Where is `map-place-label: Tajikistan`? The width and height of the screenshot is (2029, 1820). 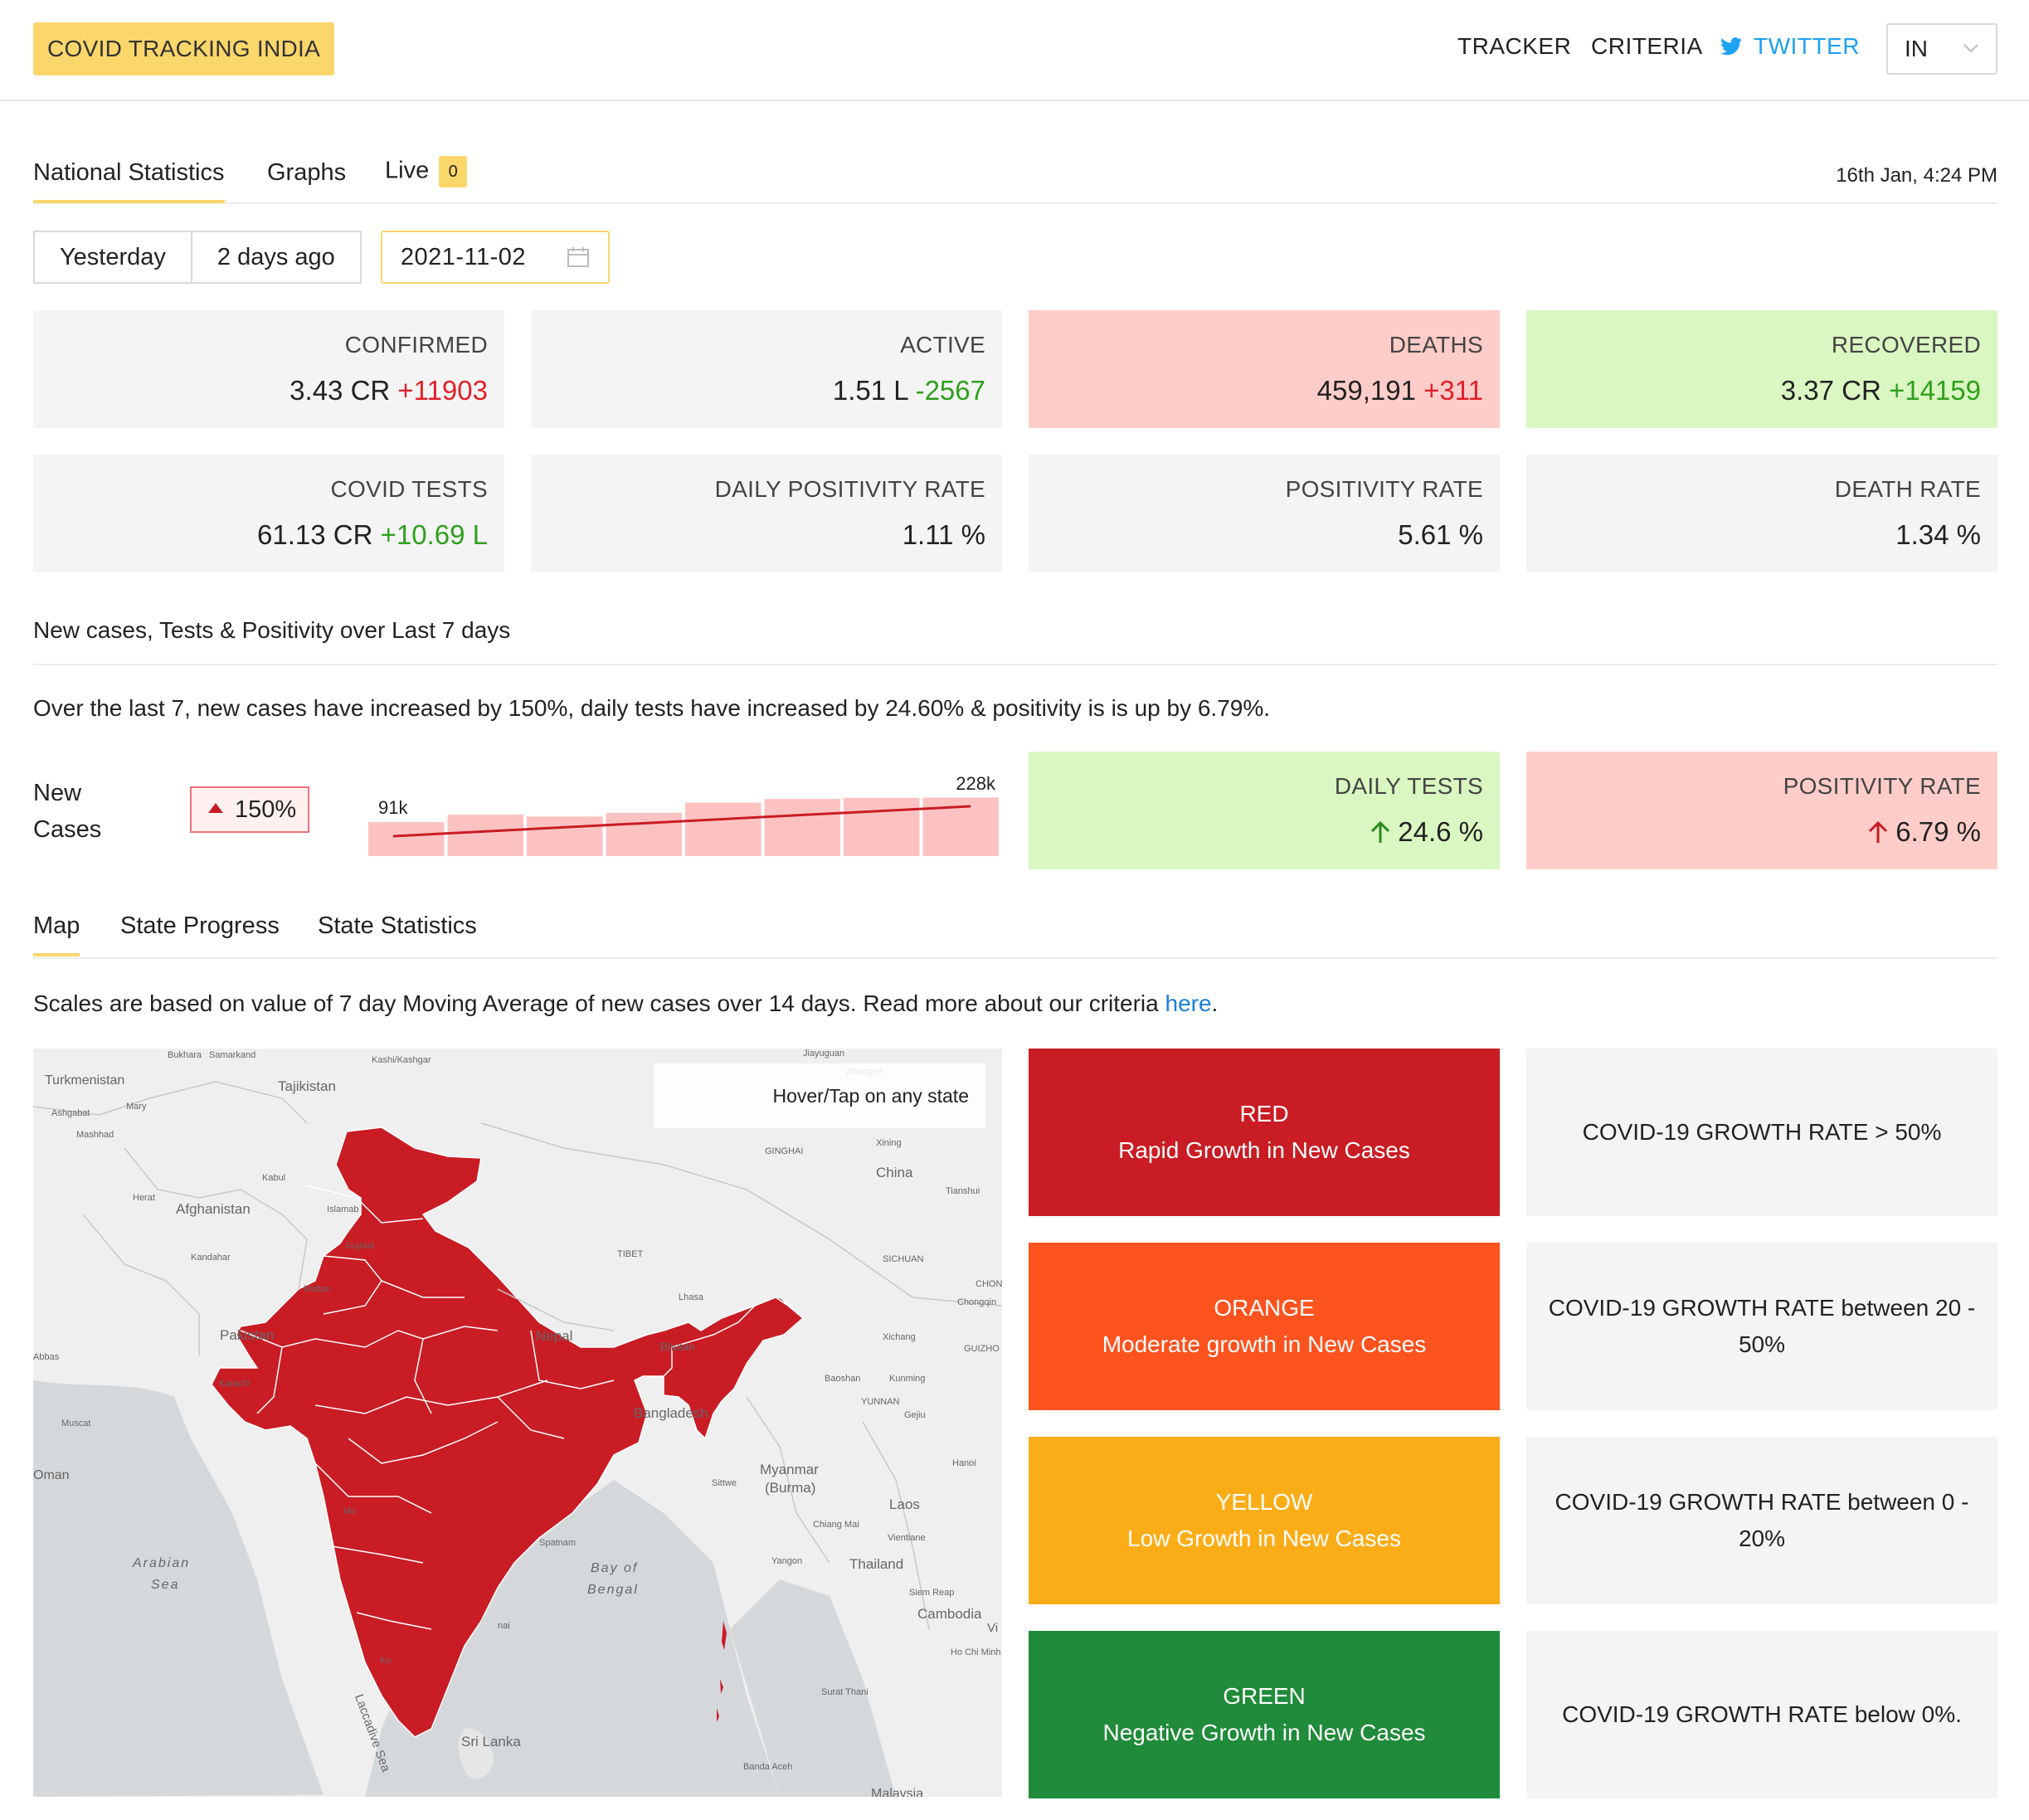 map-place-label: Tajikistan is located at coordinates (307, 1086).